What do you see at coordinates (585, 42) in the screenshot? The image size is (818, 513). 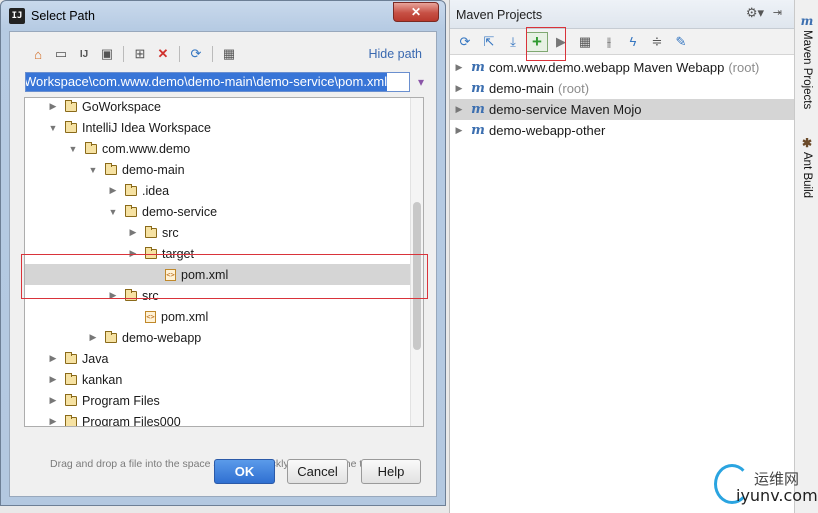 I see `execute-goal-icon: ▦` at bounding box center [585, 42].